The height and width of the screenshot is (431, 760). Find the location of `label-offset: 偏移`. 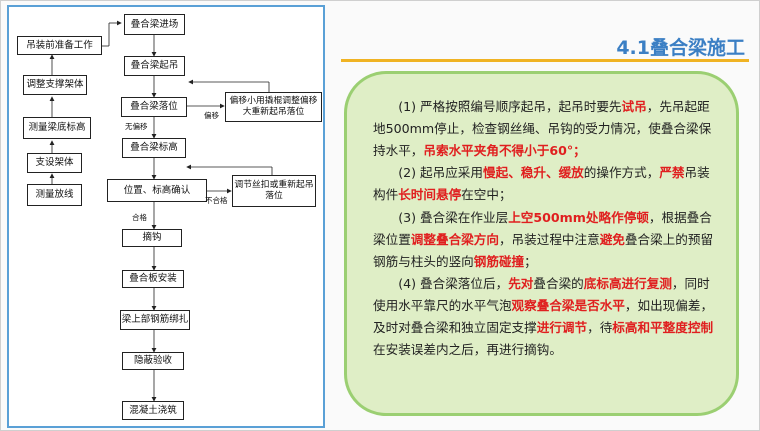

label-offset: 偏移 is located at coordinates (211, 115).